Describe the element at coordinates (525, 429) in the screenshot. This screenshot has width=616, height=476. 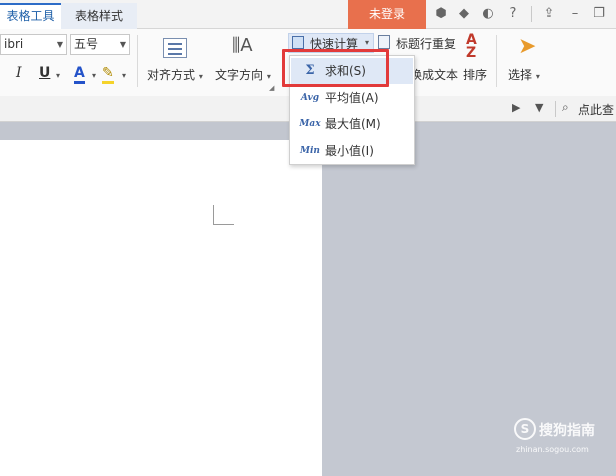
I see `sogou-logo-icon: S` at that location.